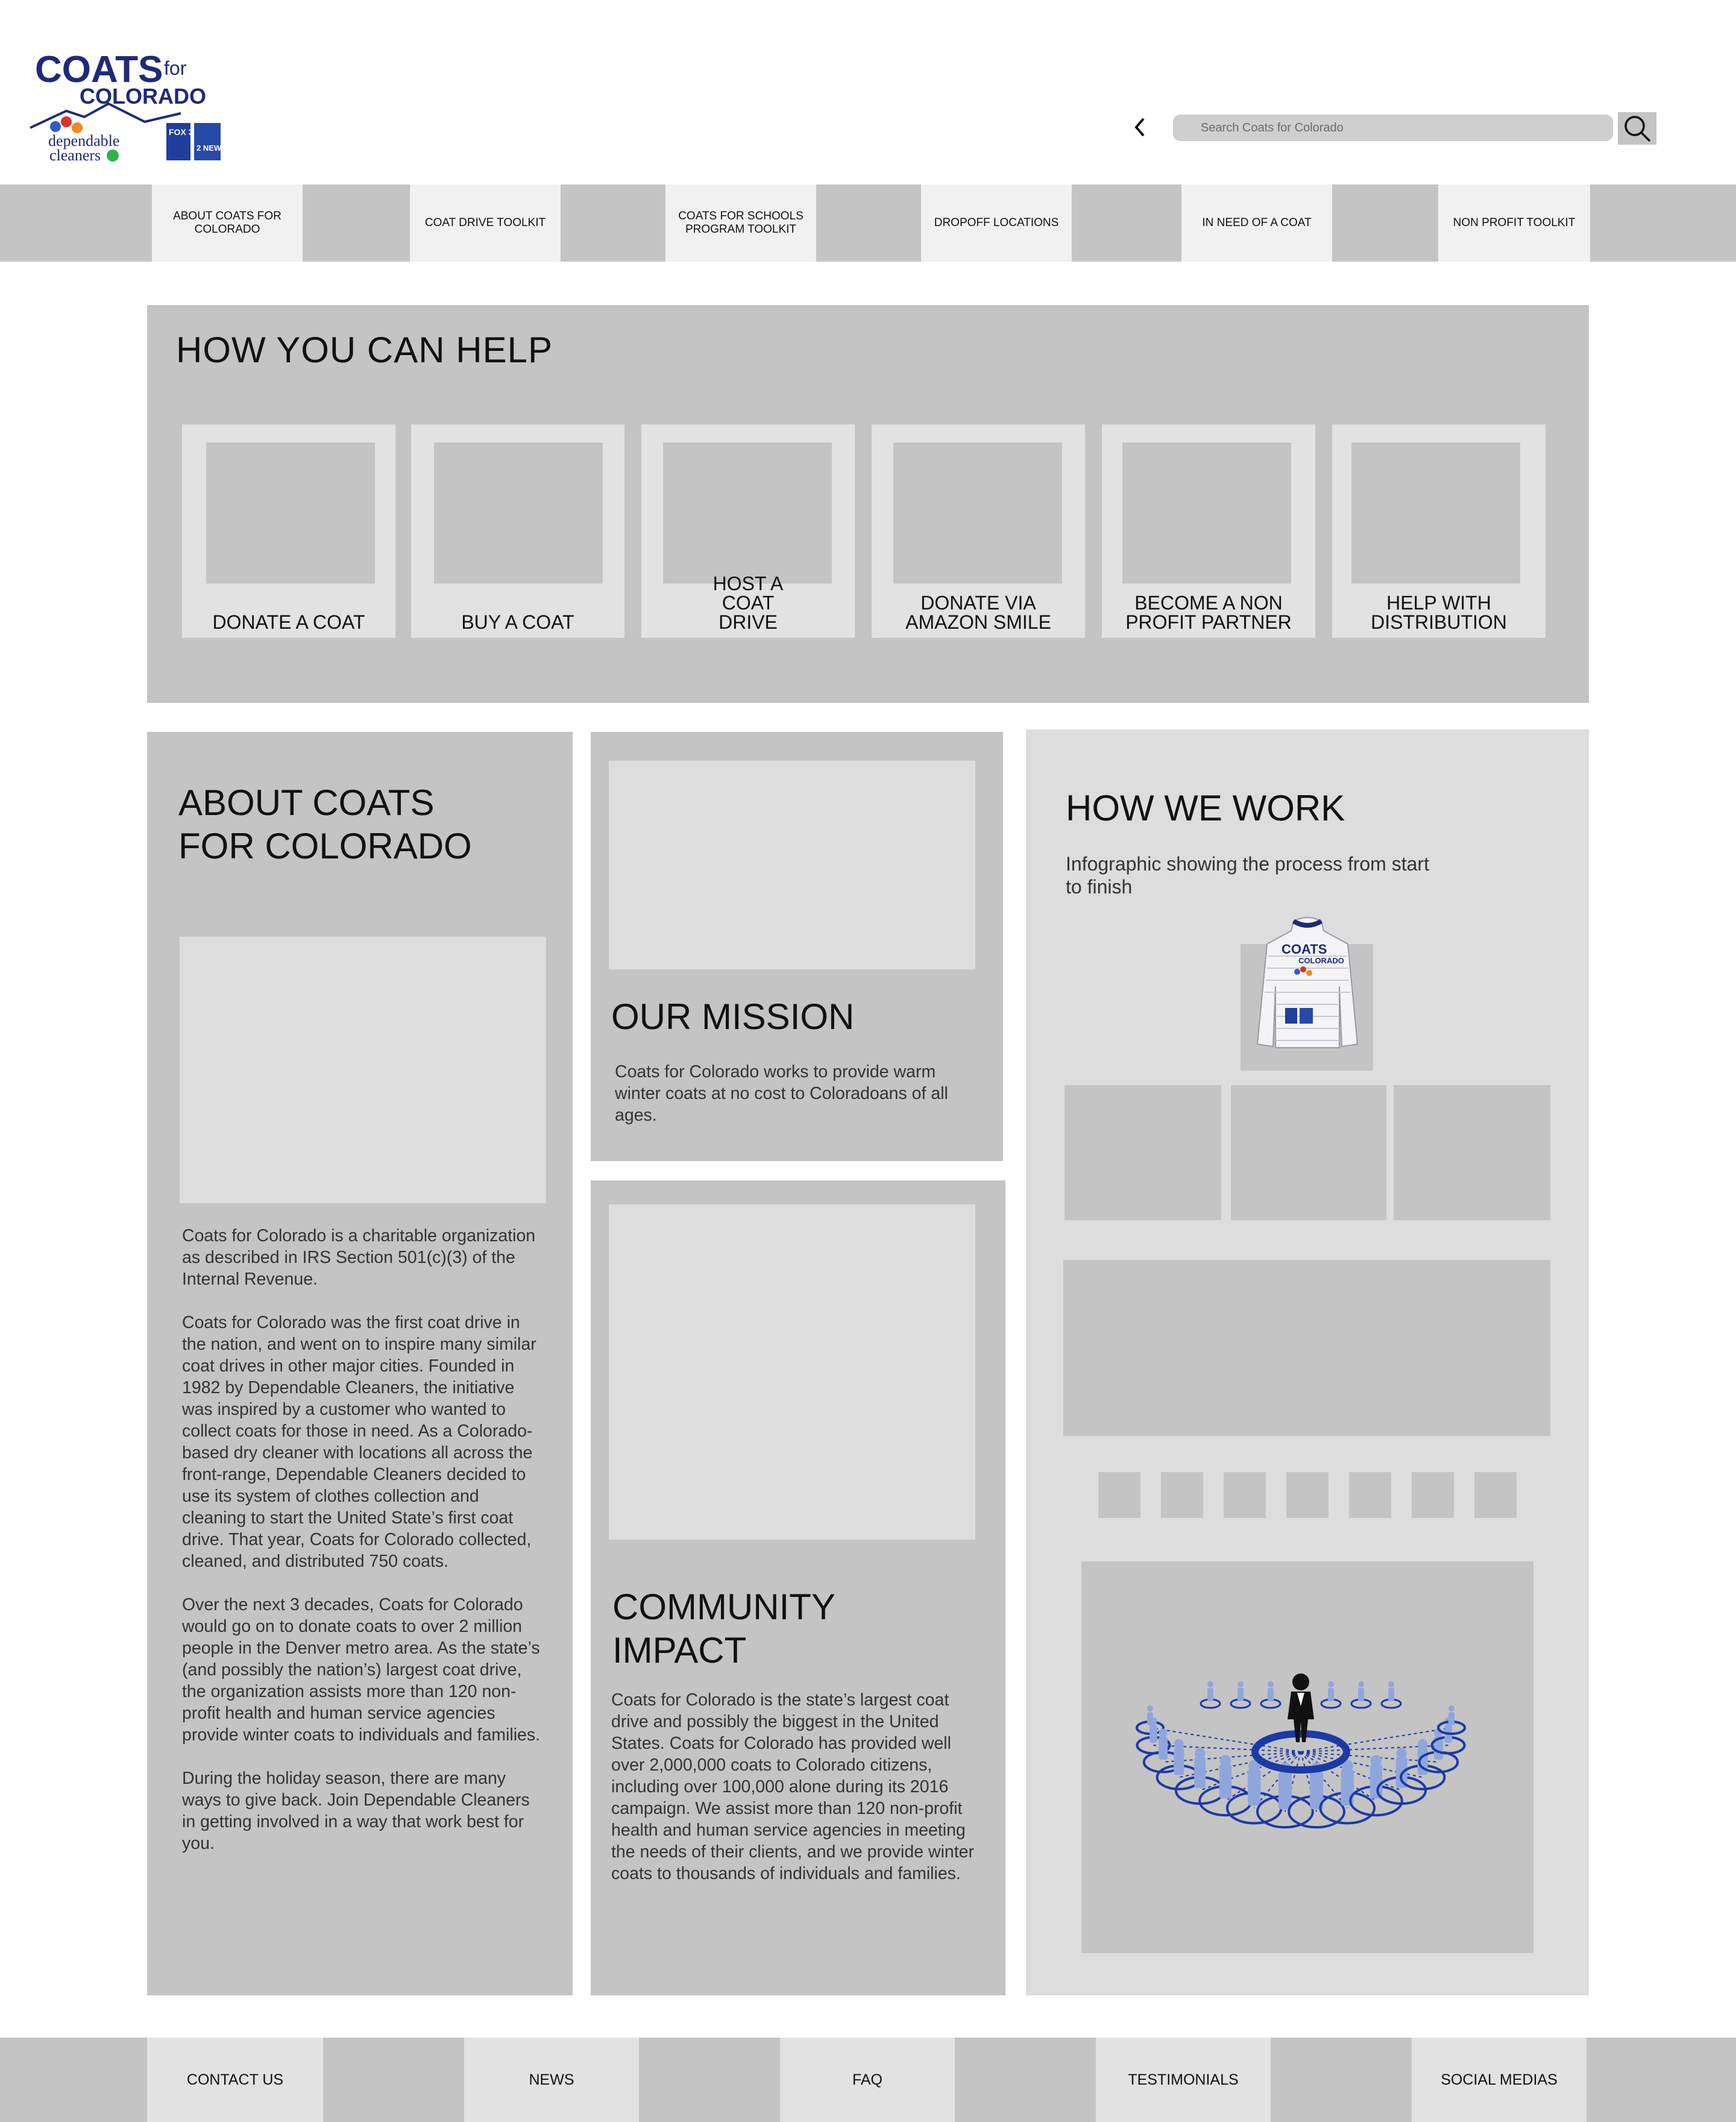  Describe the element at coordinates (227, 223) in the screenshot. I see `nav-item-about: ABOUT COATS FOR COLORADO` at that location.